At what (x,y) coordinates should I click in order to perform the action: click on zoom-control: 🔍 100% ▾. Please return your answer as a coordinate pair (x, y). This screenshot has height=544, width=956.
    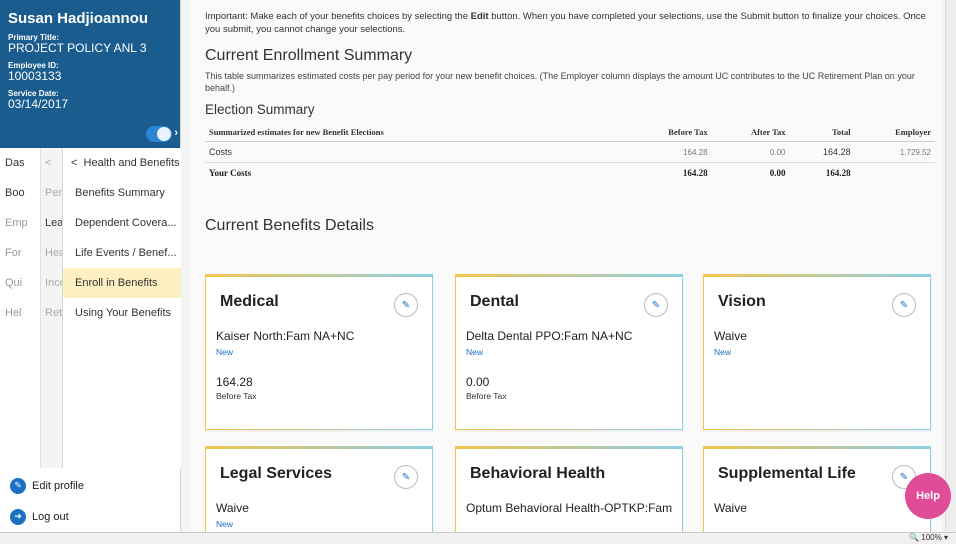
    Looking at the image, I should click on (928, 537).